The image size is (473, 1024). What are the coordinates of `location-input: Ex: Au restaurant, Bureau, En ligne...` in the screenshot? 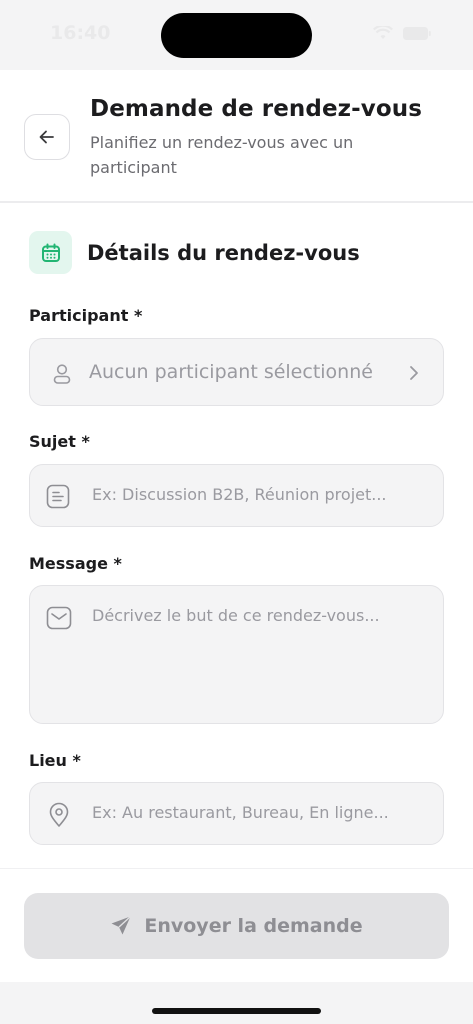 It's located at (236, 813).